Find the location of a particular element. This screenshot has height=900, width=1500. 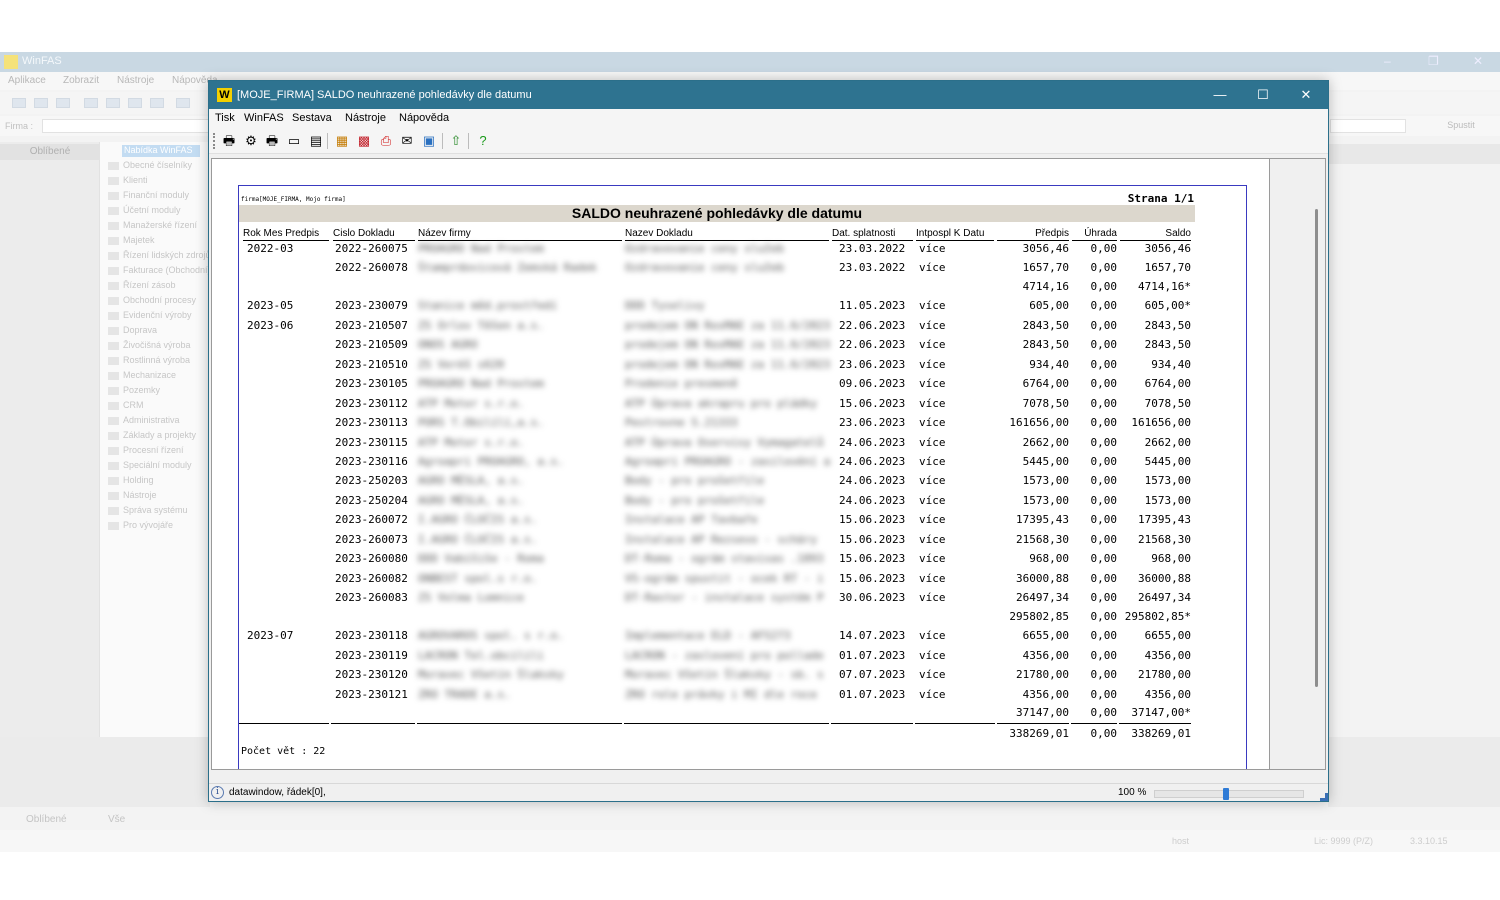

run-dropdown is located at coordinates (1368, 126).